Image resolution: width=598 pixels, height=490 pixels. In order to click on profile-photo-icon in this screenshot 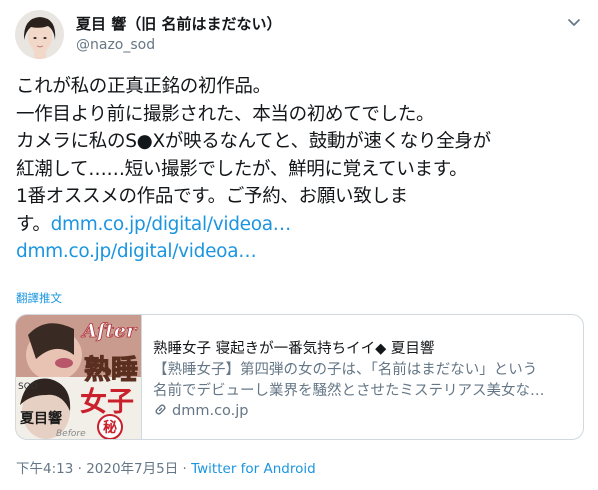, I will do `click(39, 34)`.